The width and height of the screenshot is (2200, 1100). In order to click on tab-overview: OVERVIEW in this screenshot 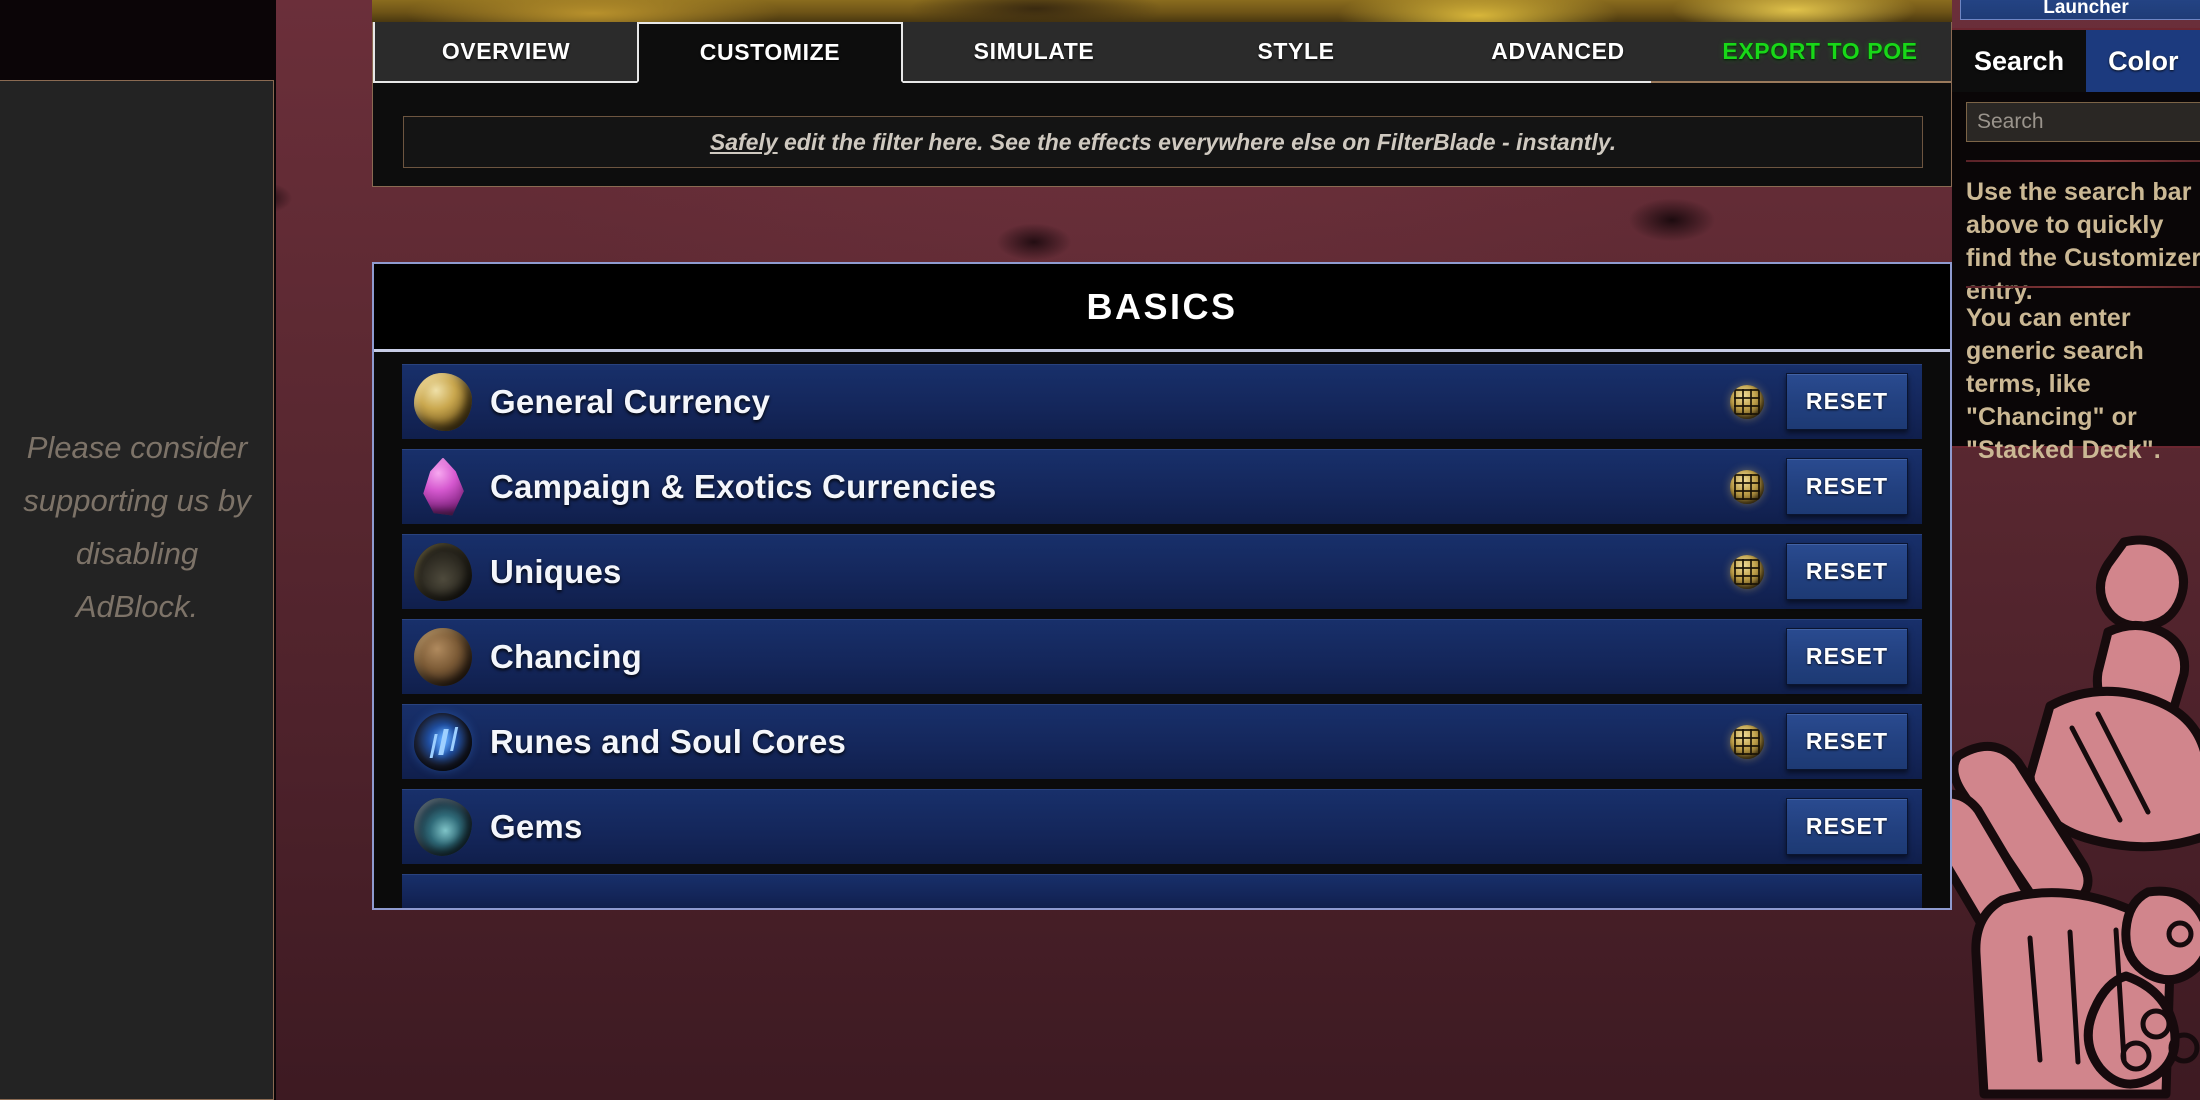, I will do `click(505, 51)`.